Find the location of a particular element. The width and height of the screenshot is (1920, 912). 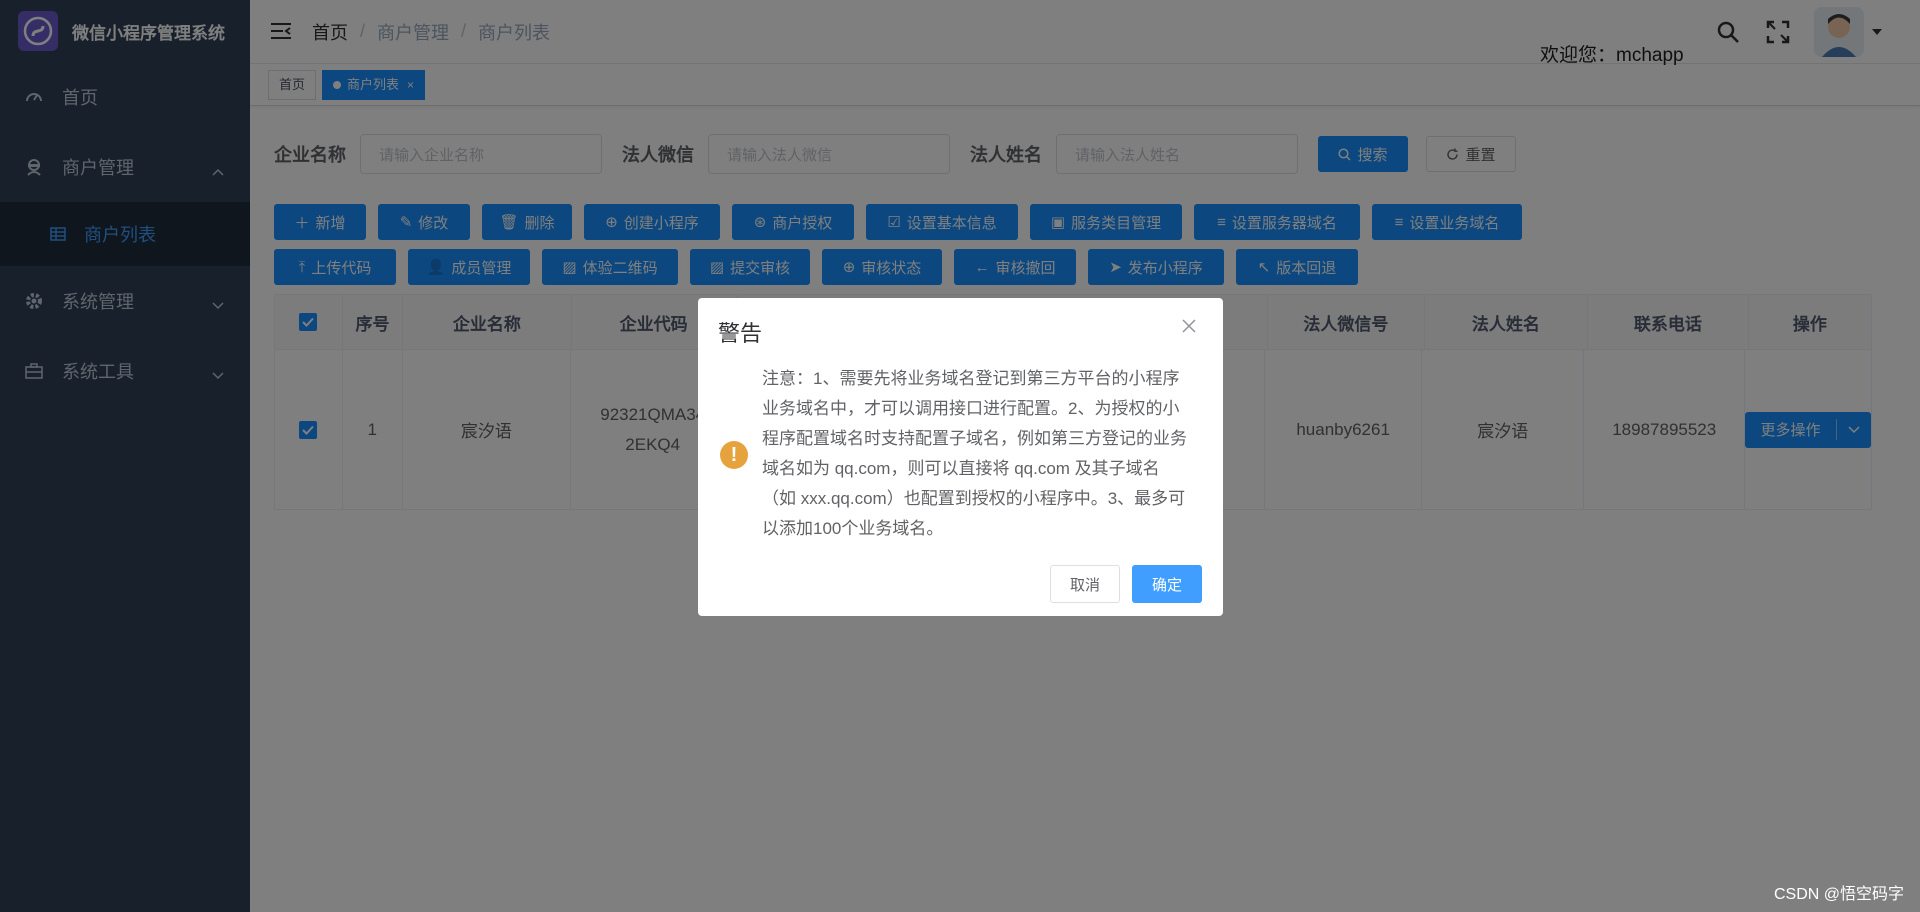

watermark: CSDN @悟空码字 is located at coordinates (1838, 894).